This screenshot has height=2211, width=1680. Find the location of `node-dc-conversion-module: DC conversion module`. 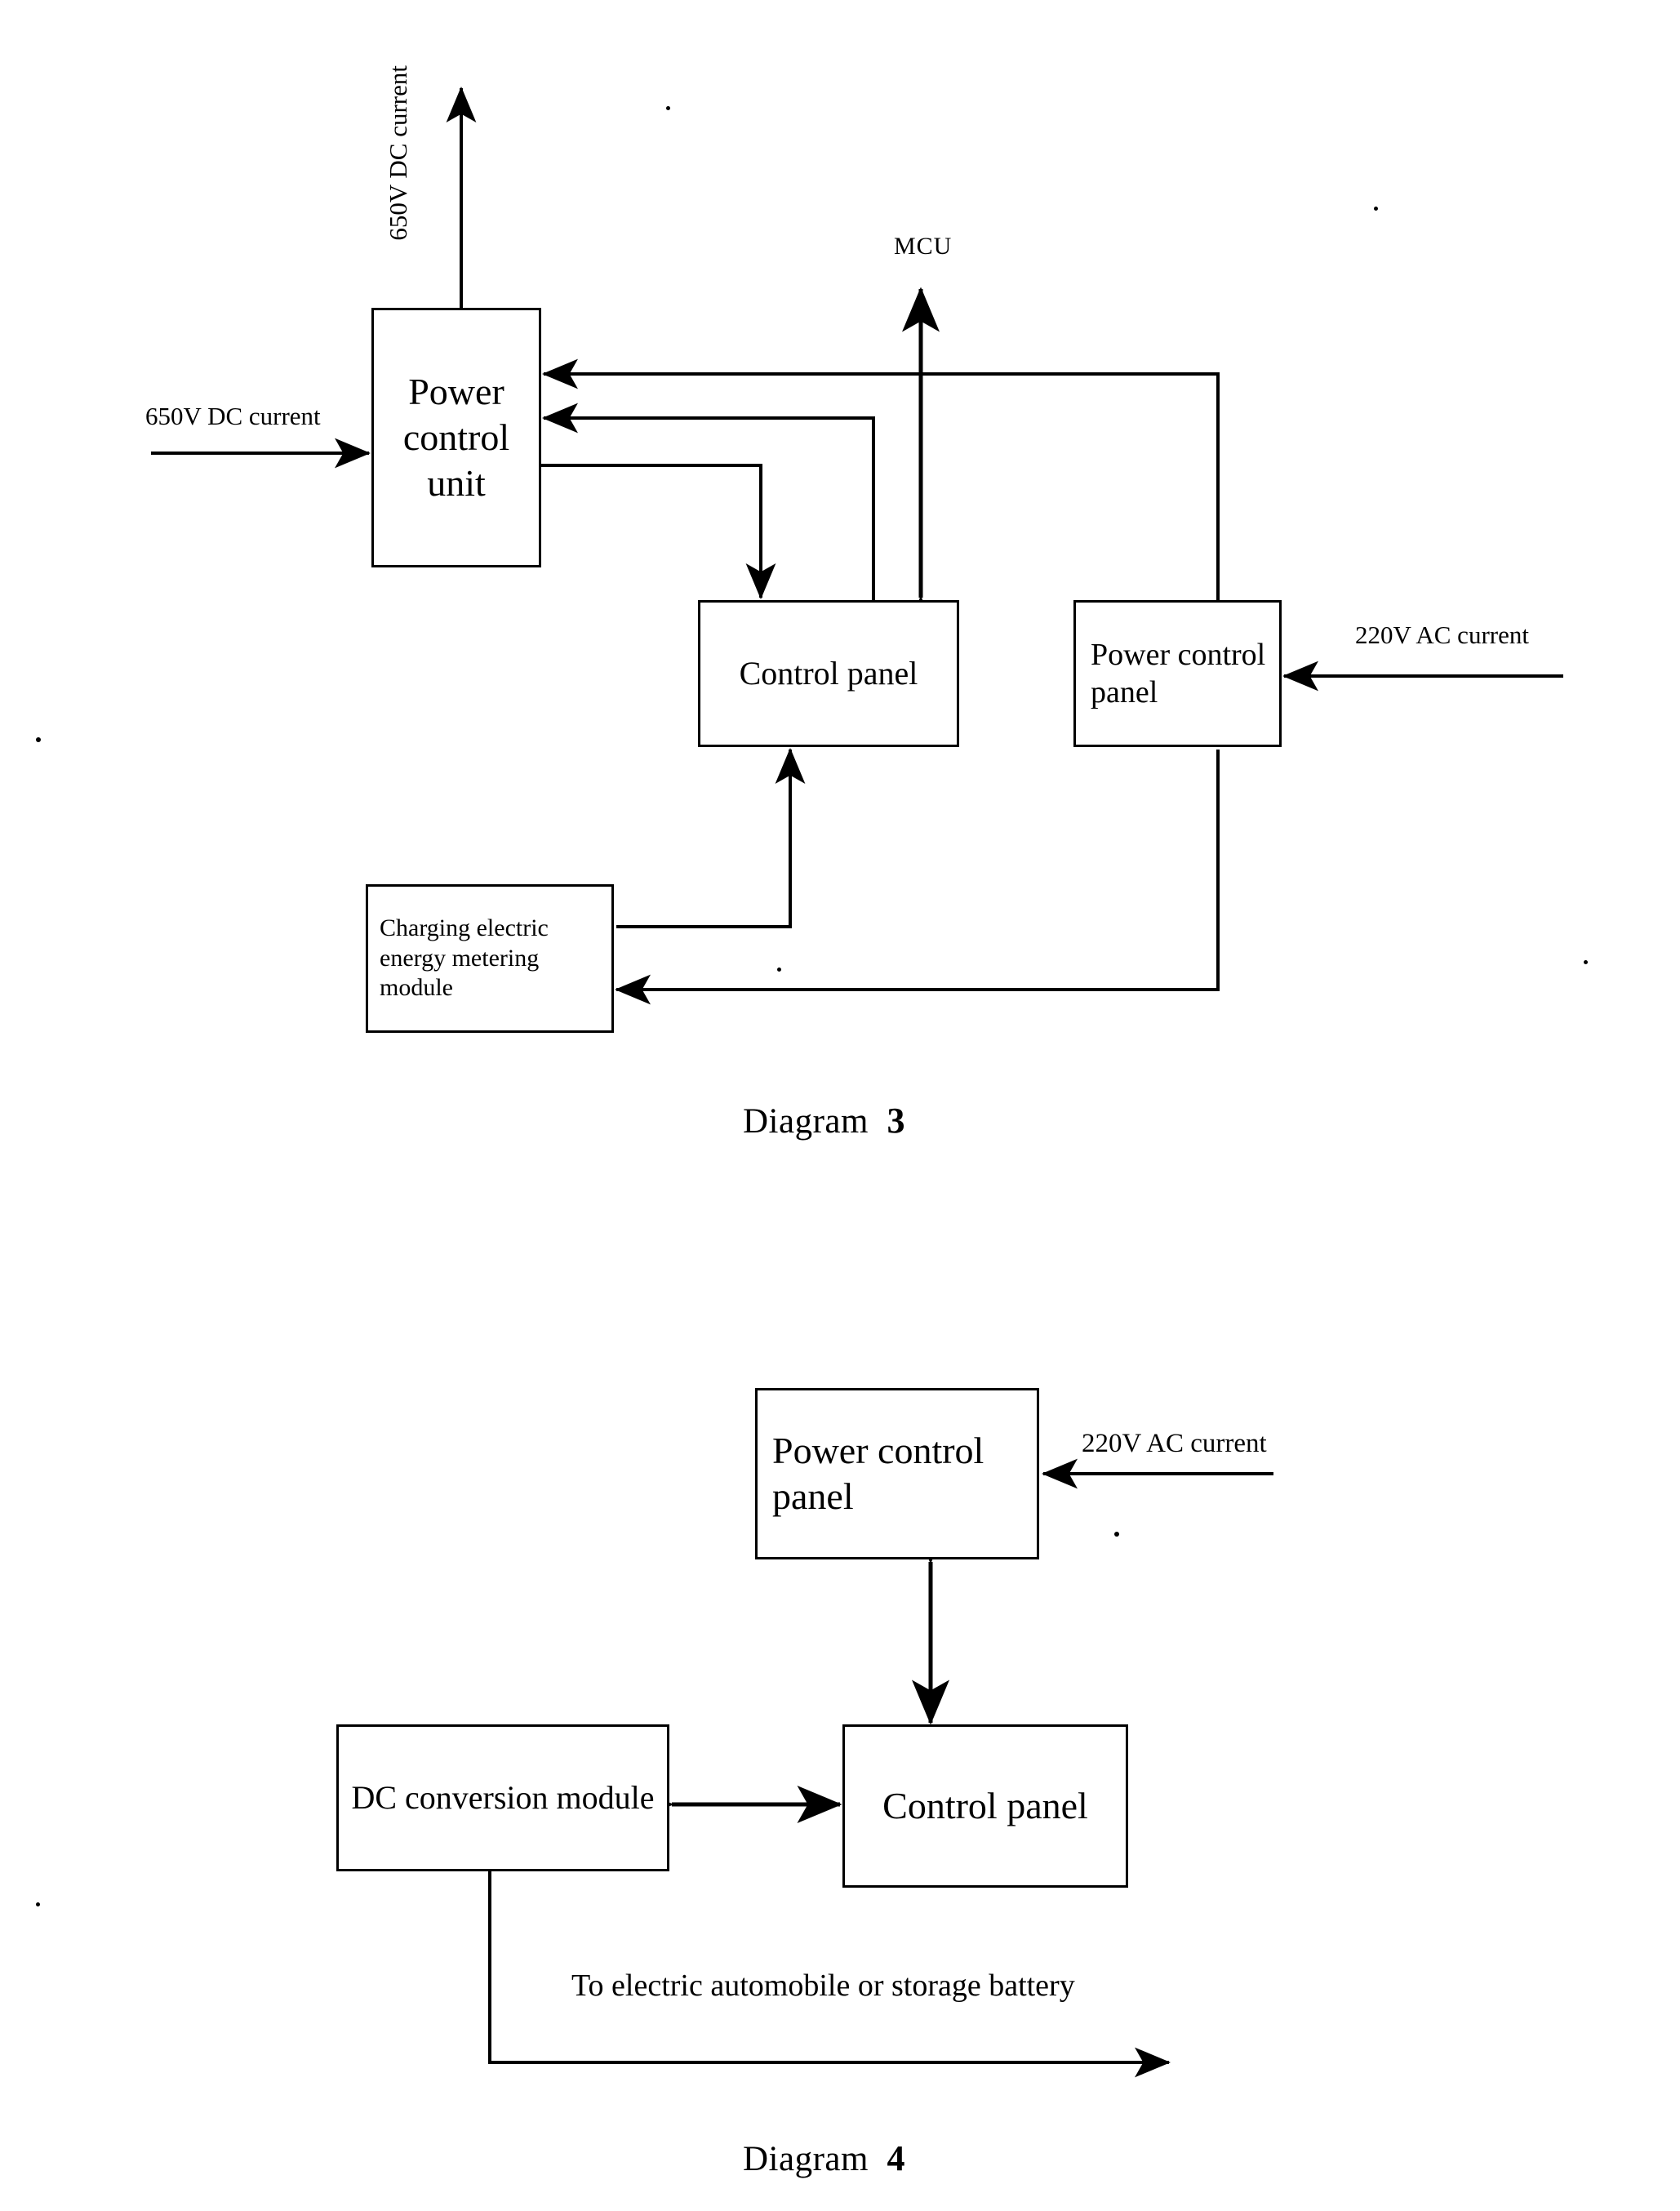

node-dc-conversion-module: DC conversion module is located at coordinates (502, 1797).